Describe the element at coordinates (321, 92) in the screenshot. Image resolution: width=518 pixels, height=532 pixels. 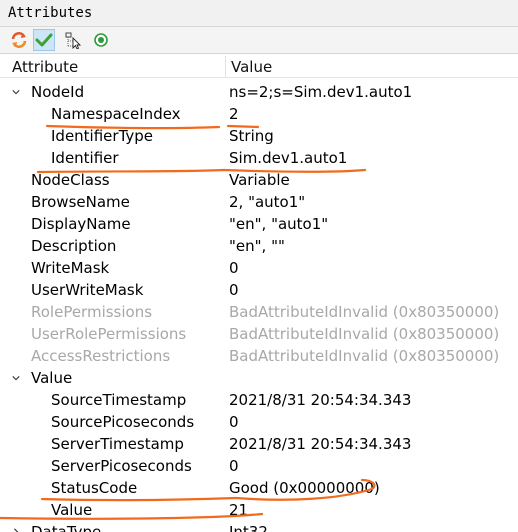
I see `attribute-value: ns=2;s=Sim.dev1.auto1` at that location.